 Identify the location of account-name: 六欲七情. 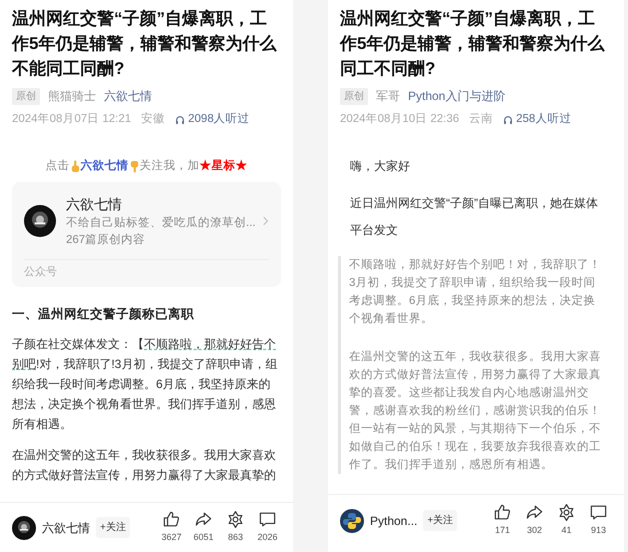
(66, 528).